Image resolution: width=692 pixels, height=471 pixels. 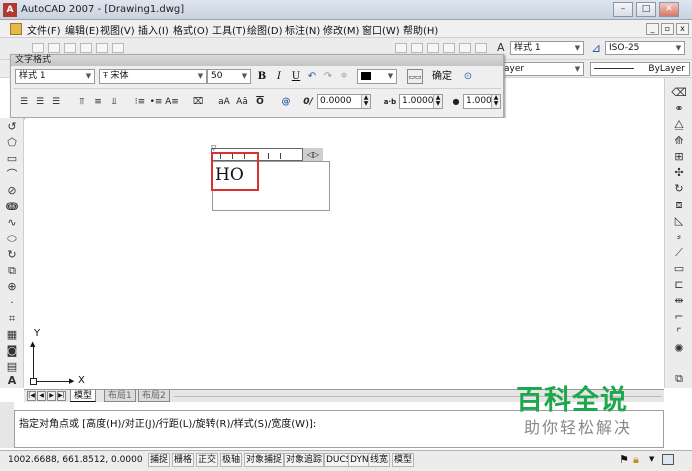 I want to click on close-icon: ✕, so click(x=669, y=9).